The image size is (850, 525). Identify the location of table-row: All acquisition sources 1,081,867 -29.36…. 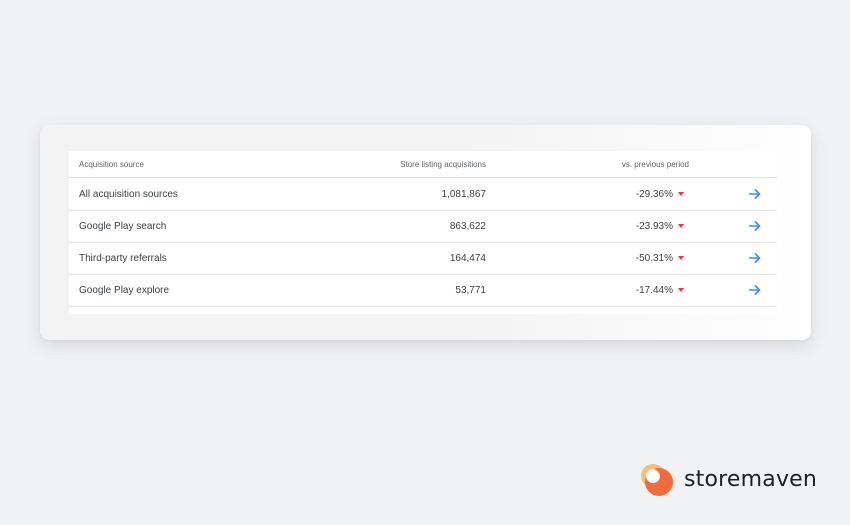
(423, 194).